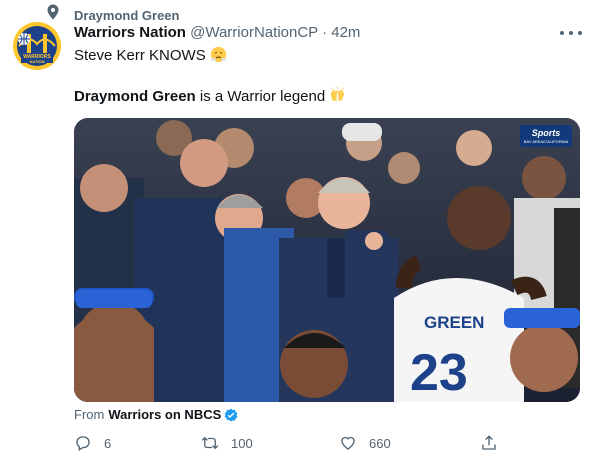 This screenshot has height=462, width=592. What do you see at coordinates (380, 443) in the screenshot?
I see `like-count: 660` at bounding box center [380, 443].